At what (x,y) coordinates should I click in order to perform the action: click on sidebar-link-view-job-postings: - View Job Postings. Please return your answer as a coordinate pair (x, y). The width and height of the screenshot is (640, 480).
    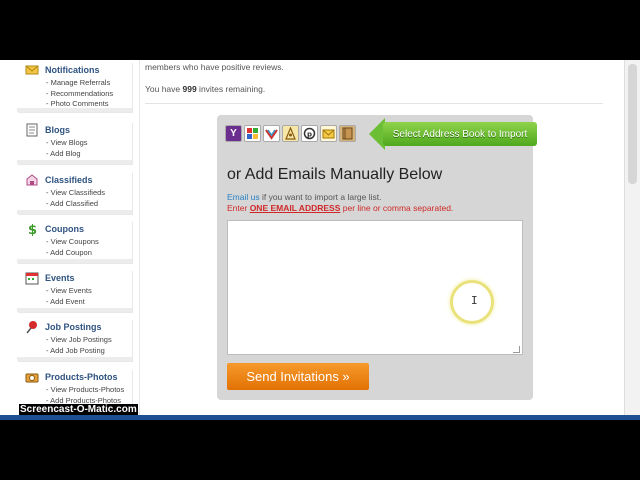
    Looking at the image, I should click on (74, 340).